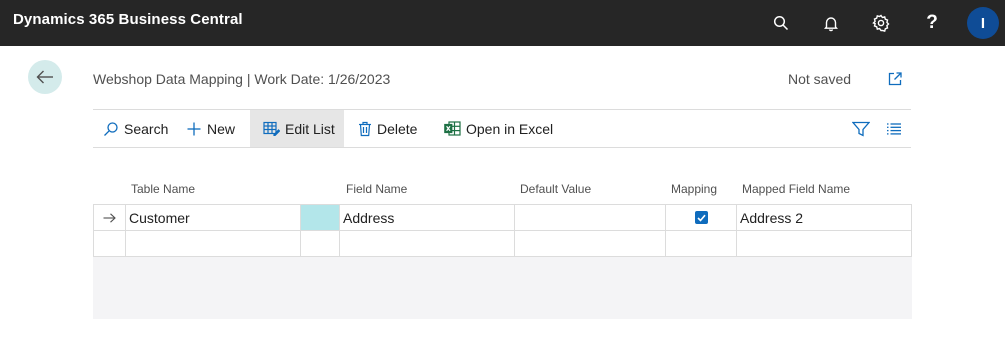 The image size is (1005, 337). I want to click on field-name-cell, so click(427, 243).